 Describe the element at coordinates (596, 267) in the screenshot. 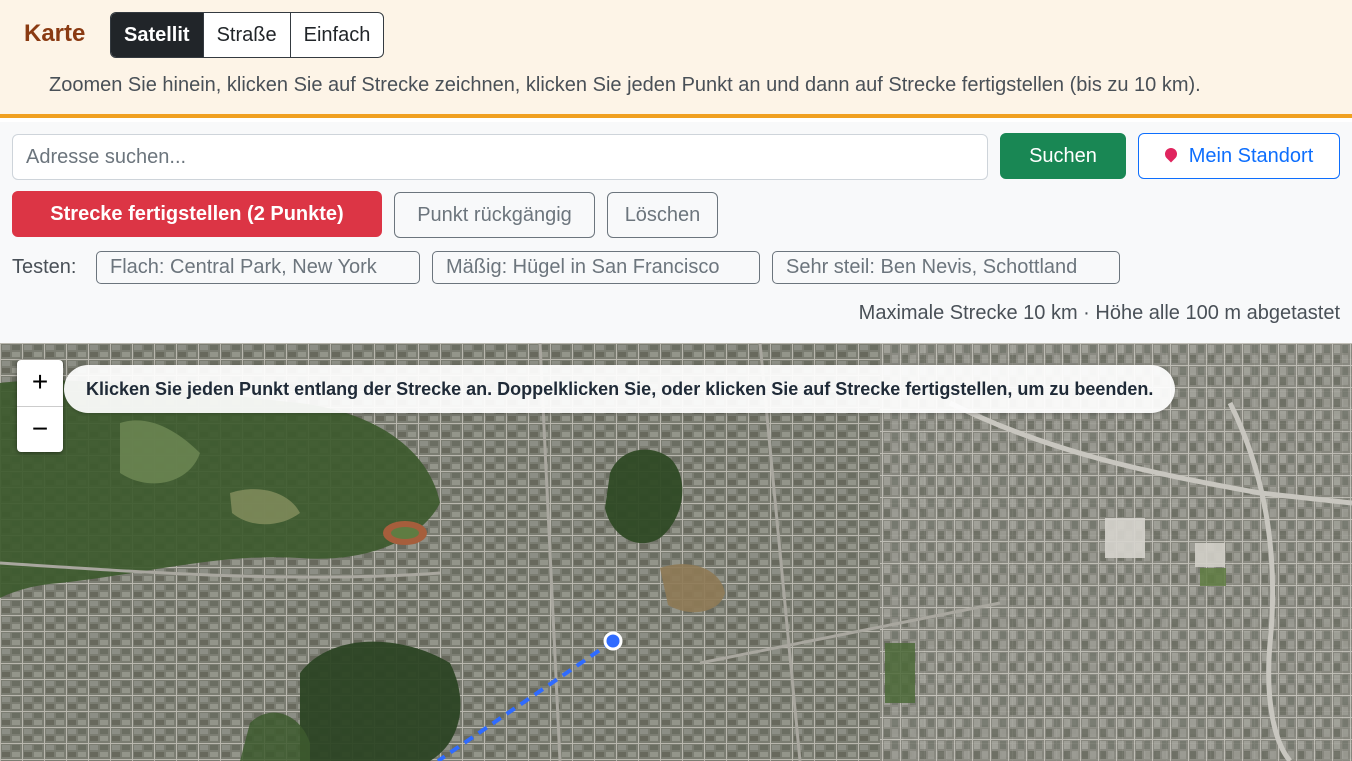

I see `test-moderate-button: Mäßig: Hügel in San Francisco` at that location.